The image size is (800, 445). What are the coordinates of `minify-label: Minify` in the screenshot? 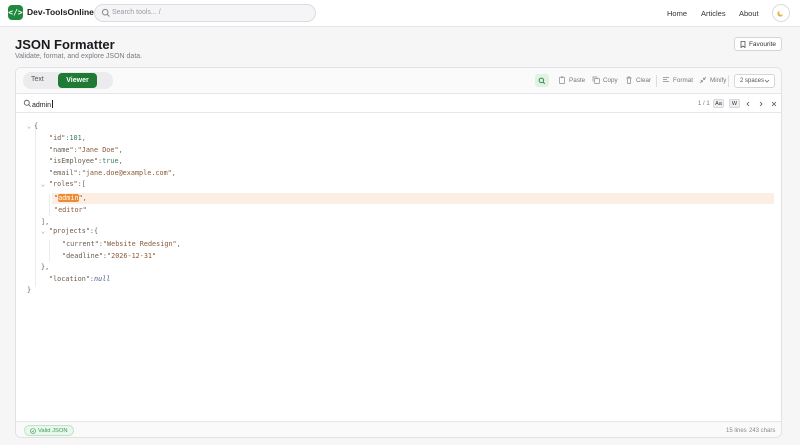 It's located at (718, 80).